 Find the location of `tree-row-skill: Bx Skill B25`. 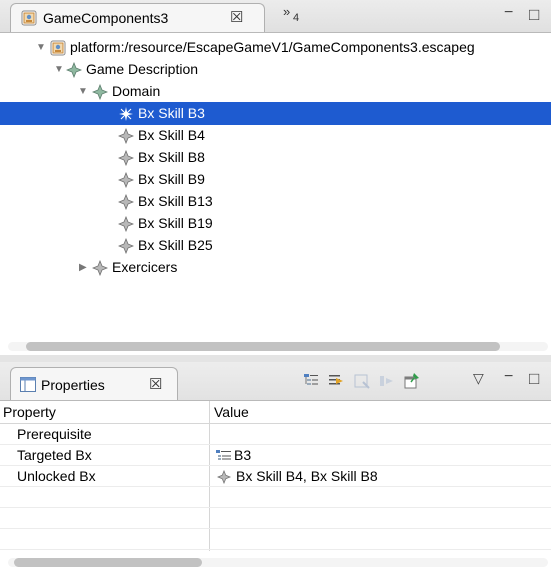

tree-row-skill: Bx Skill B25 is located at coordinates (275, 245).